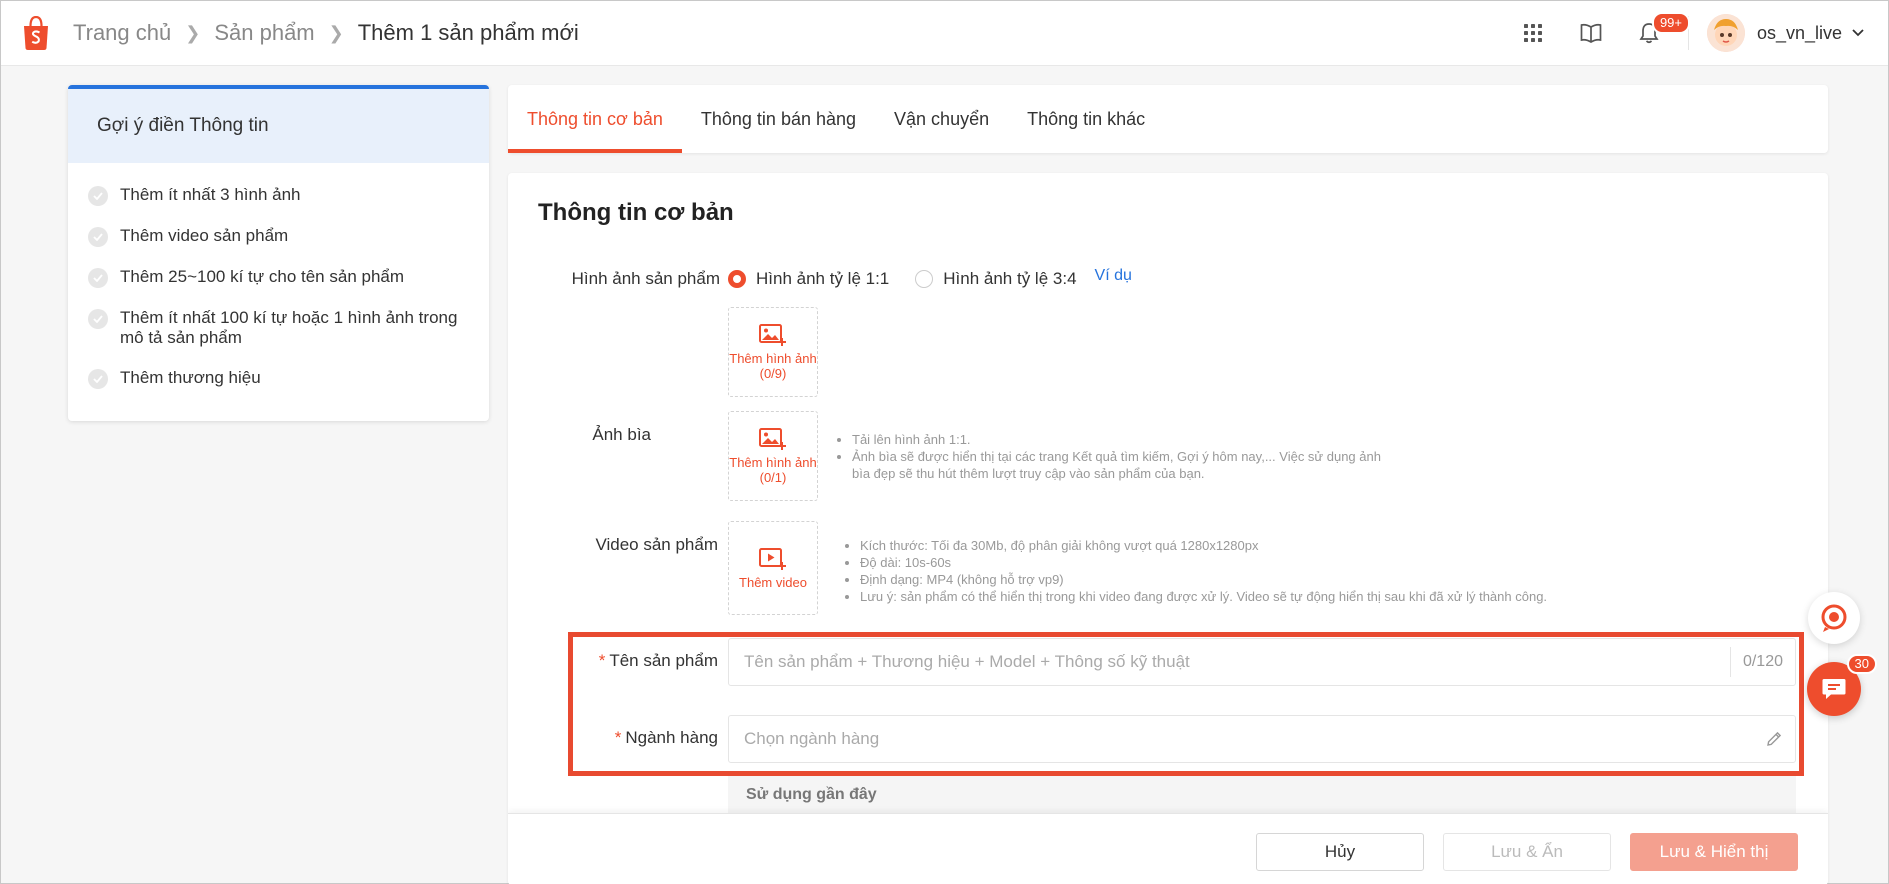 This screenshot has width=1889, height=884. What do you see at coordinates (823, 278) in the screenshot?
I see `ratio-1-1-label: Hình ảnh tỷ lệ 1:1` at bounding box center [823, 278].